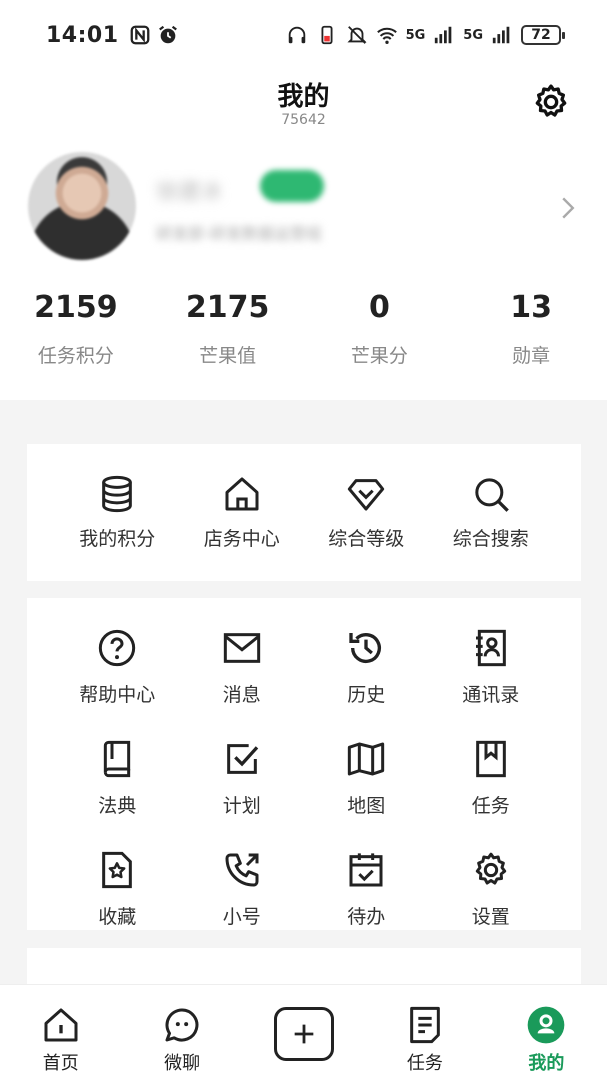  What do you see at coordinates (303, 120) in the screenshot?
I see `user-id: 75642` at bounding box center [303, 120].